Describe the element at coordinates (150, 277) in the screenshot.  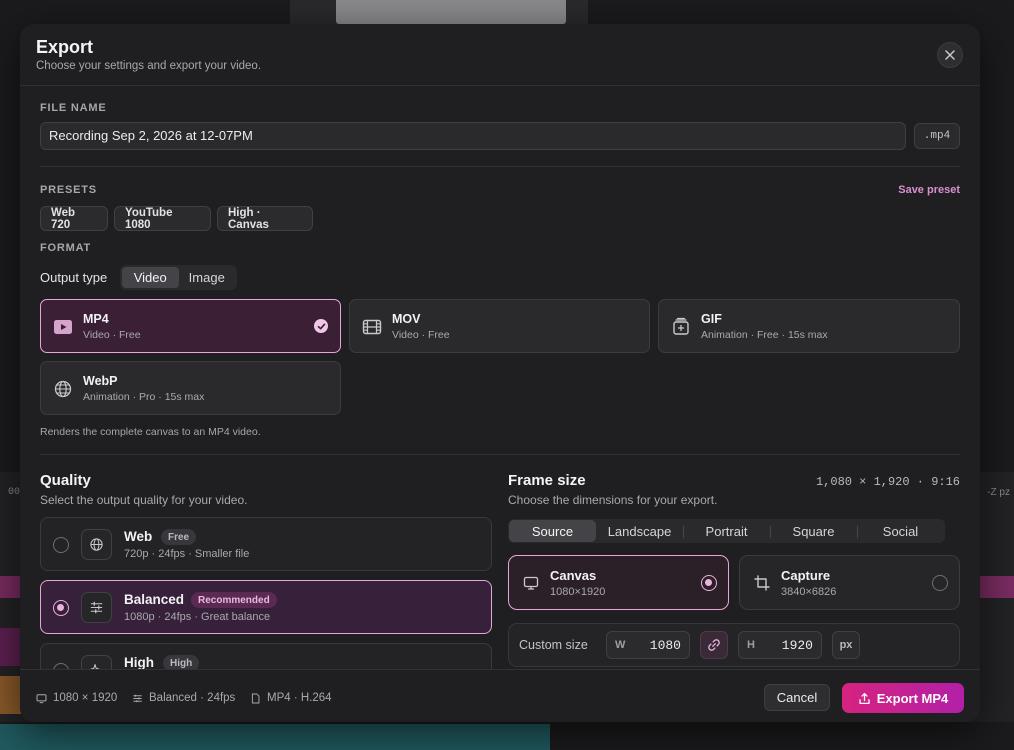
I see `output-type-video: Video` at that location.